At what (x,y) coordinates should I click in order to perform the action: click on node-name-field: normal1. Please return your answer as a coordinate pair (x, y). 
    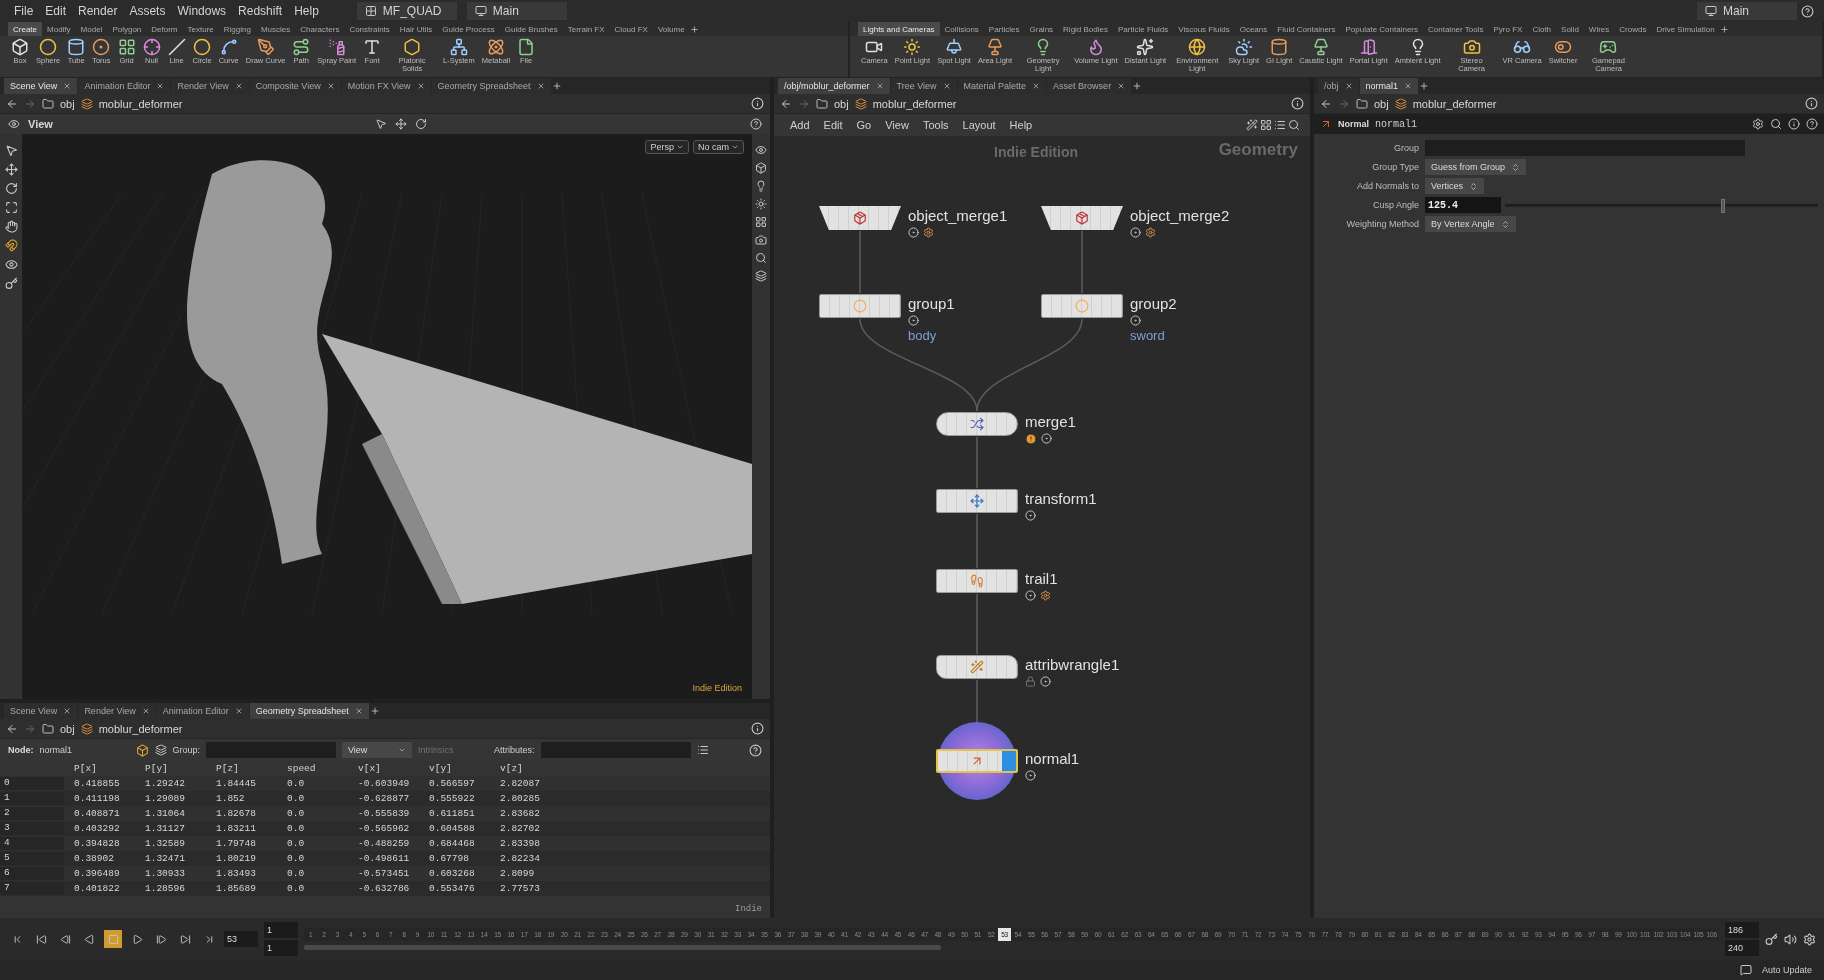
    Looking at the image, I should click on (1396, 124).